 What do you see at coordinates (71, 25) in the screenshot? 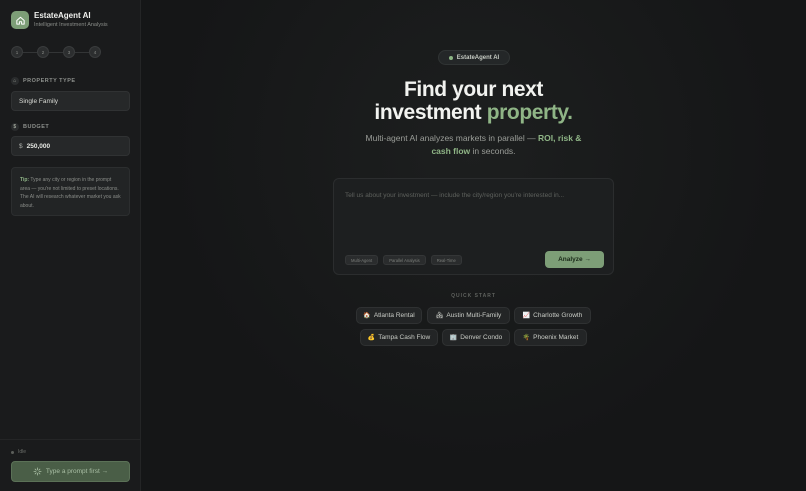
I see `brand-subtitle: Intelligent Investment Analysis` at bounding box center [71, 25].